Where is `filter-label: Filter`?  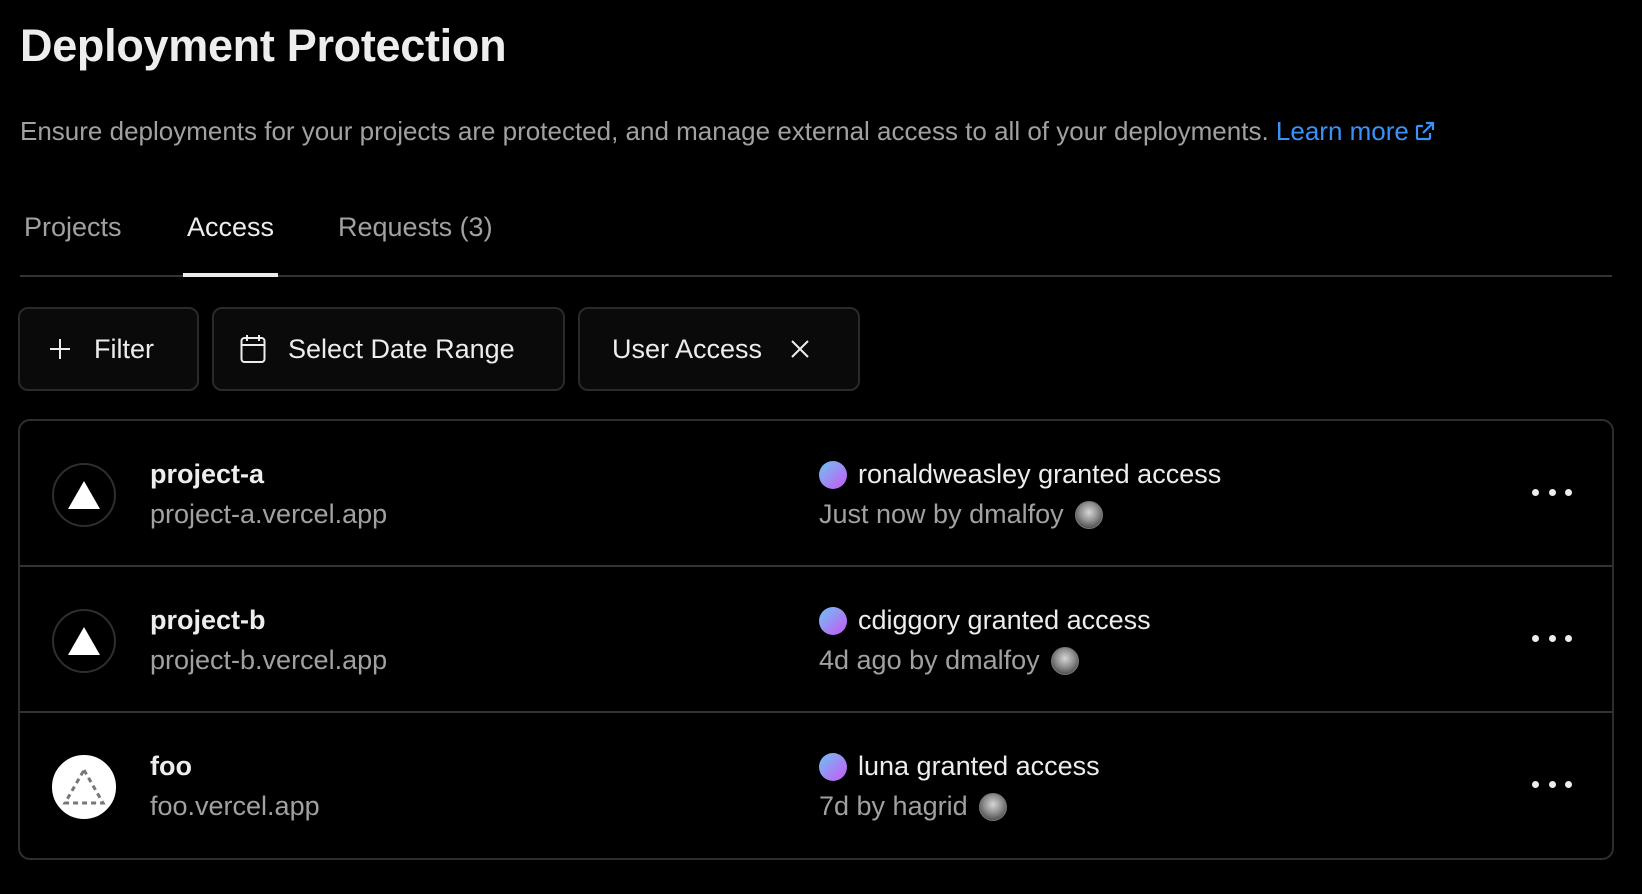
filter-label: Filter is located at coordinates (124, 348).